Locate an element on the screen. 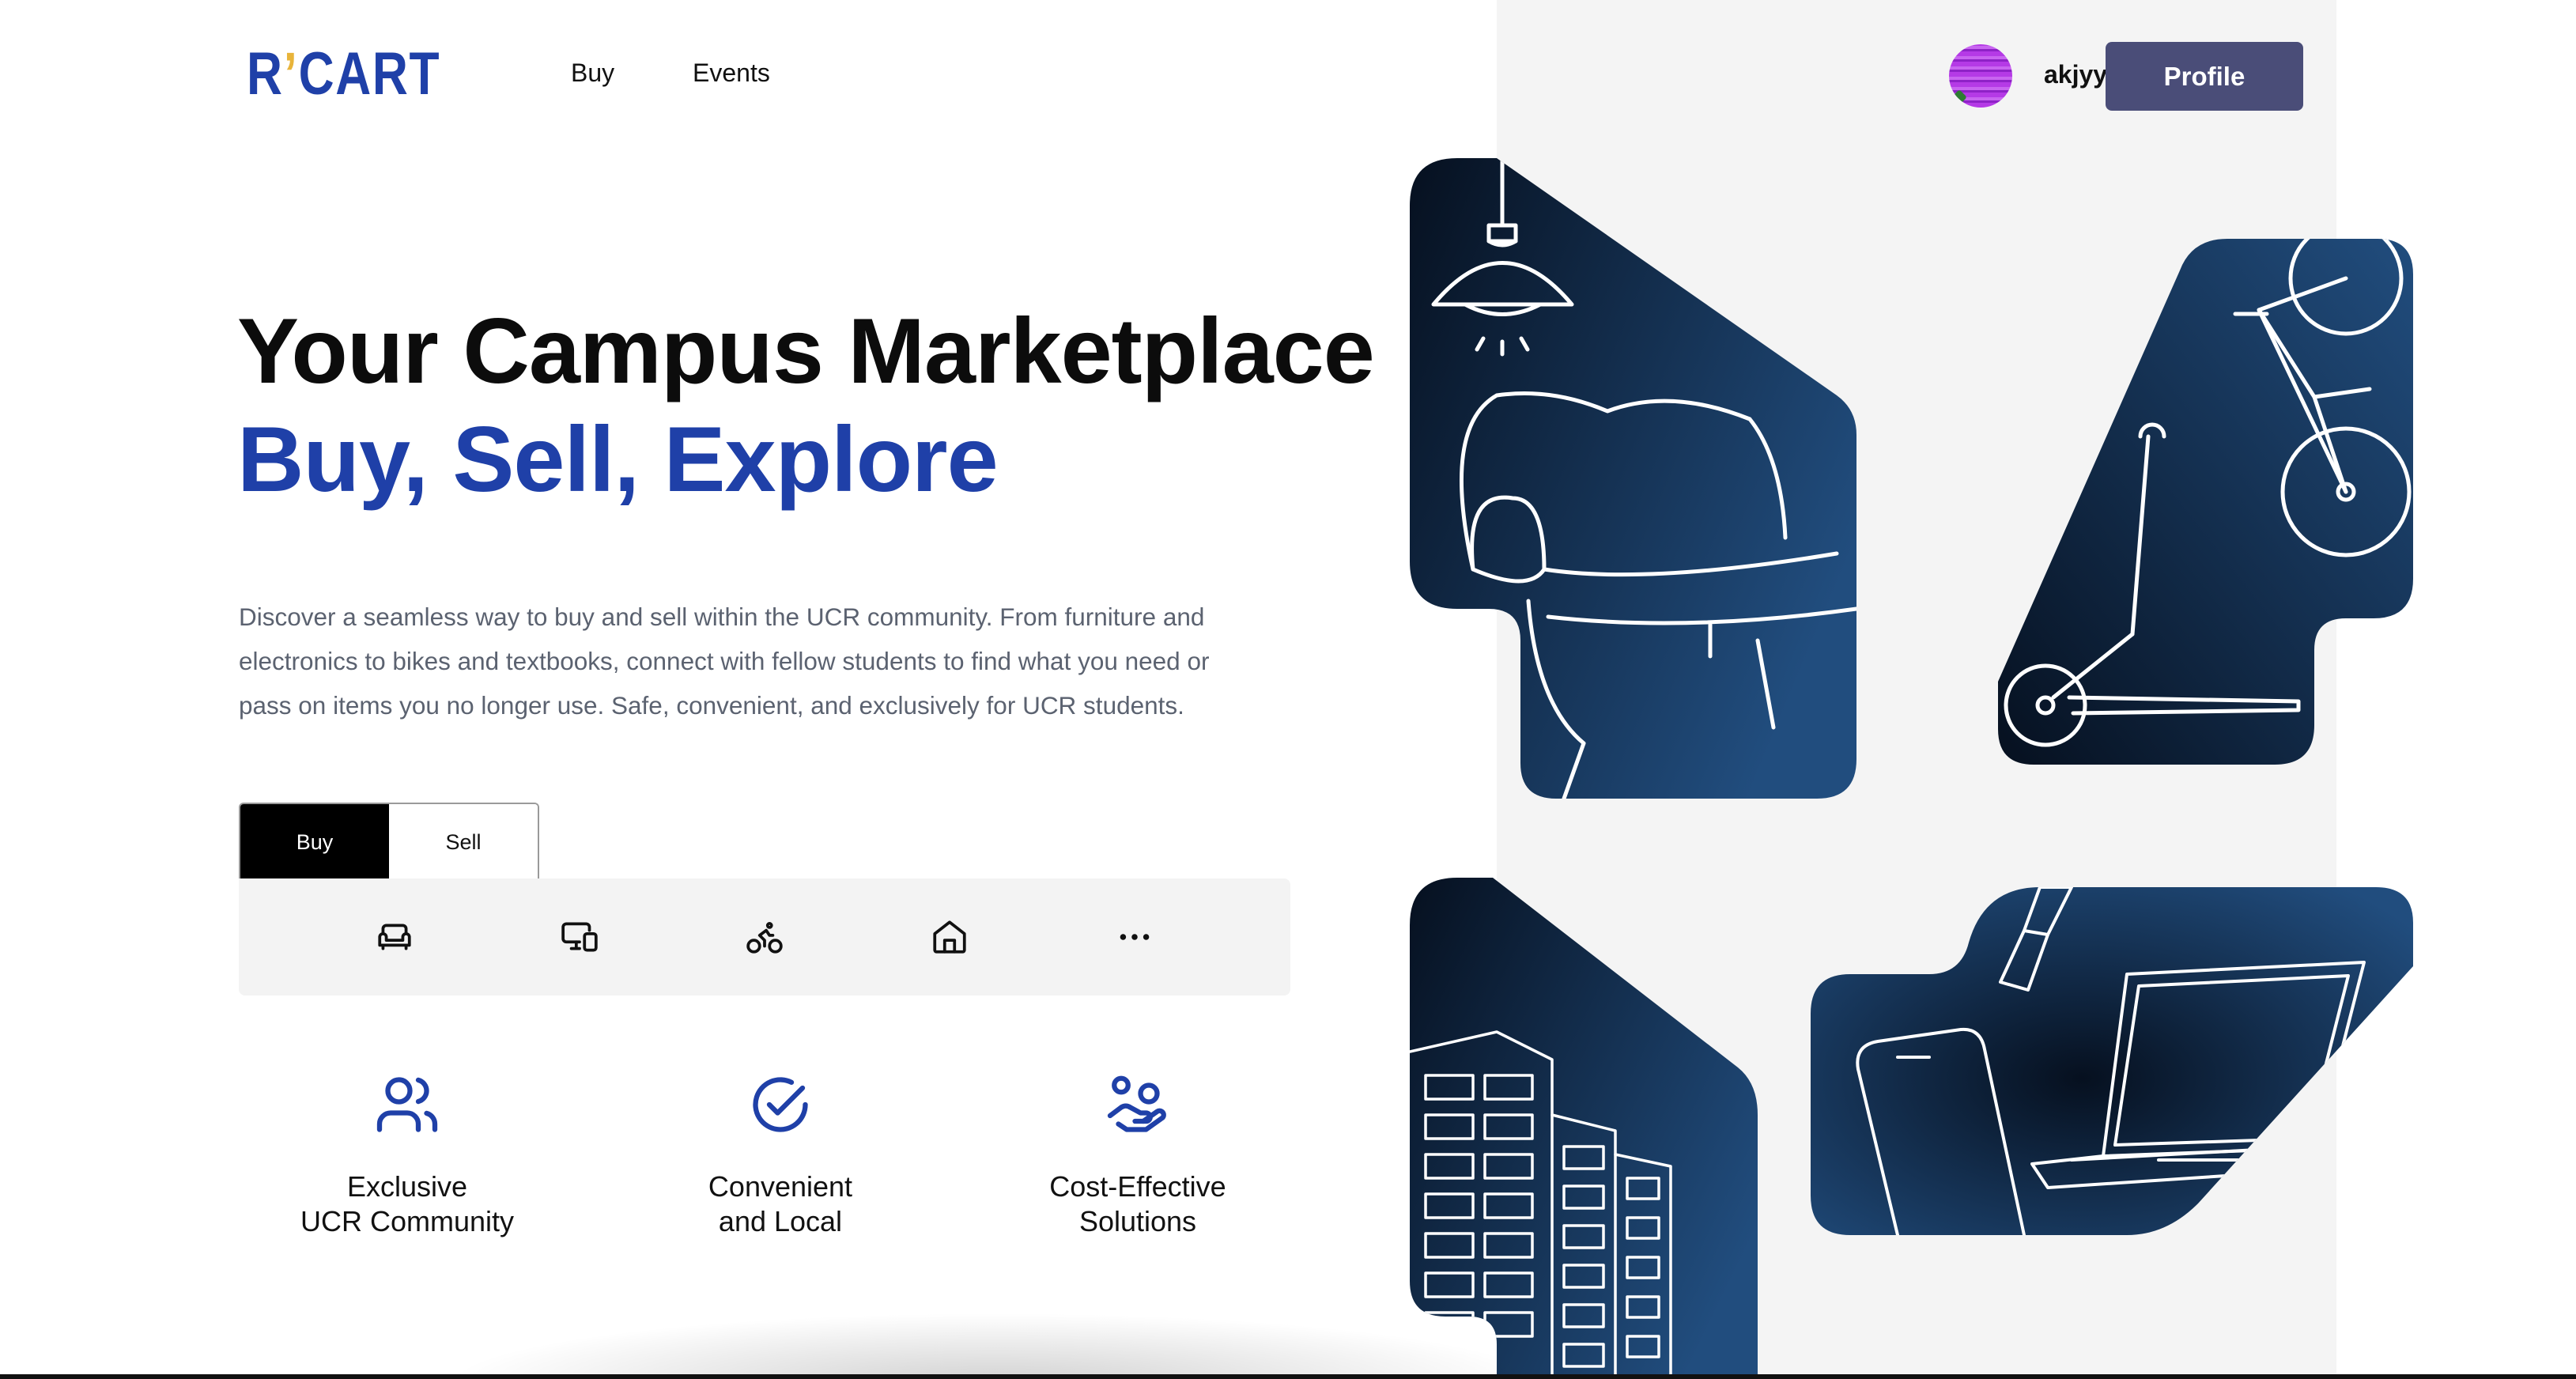 The height and width of the screenshot is (1379, 2576). bike-icon is located at coordinates (764, 938).